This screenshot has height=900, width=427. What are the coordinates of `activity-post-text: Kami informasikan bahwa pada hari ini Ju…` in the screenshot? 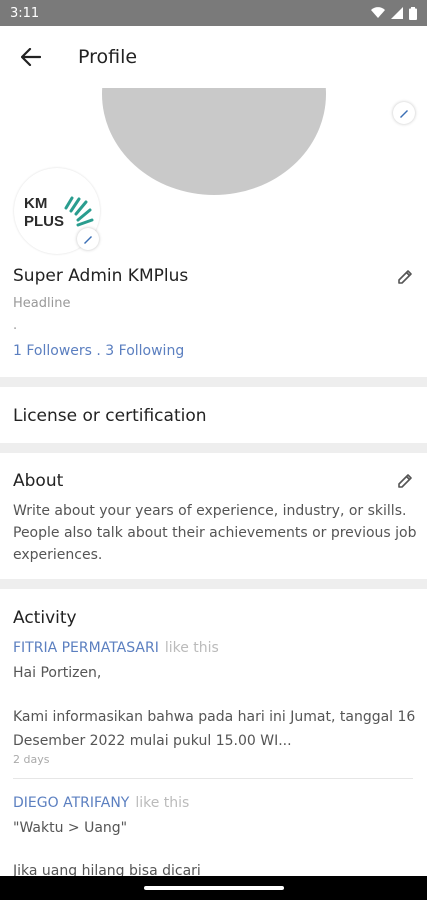 It's located at (215, 729).